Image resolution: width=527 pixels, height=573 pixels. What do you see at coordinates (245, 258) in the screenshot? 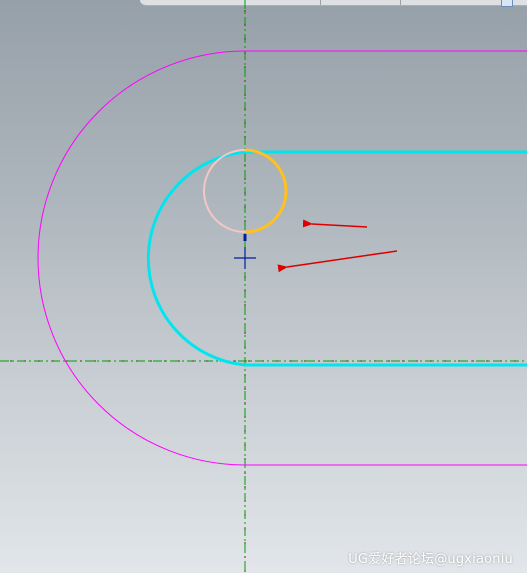
I see `crosshair-cursor-icon` at bounding box center [245, 258].